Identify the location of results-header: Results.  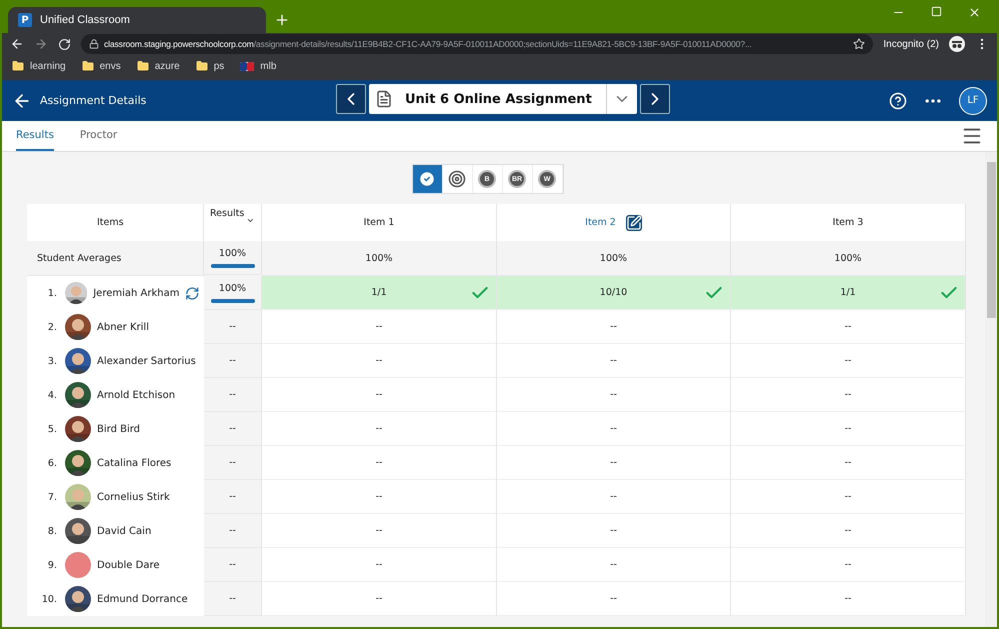
(233, 222).